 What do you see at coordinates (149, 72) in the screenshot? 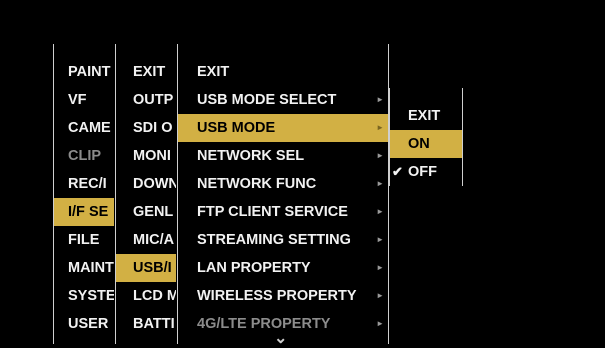
I see `menu2-item-label: EXIT` at bounding box center [149, 72].